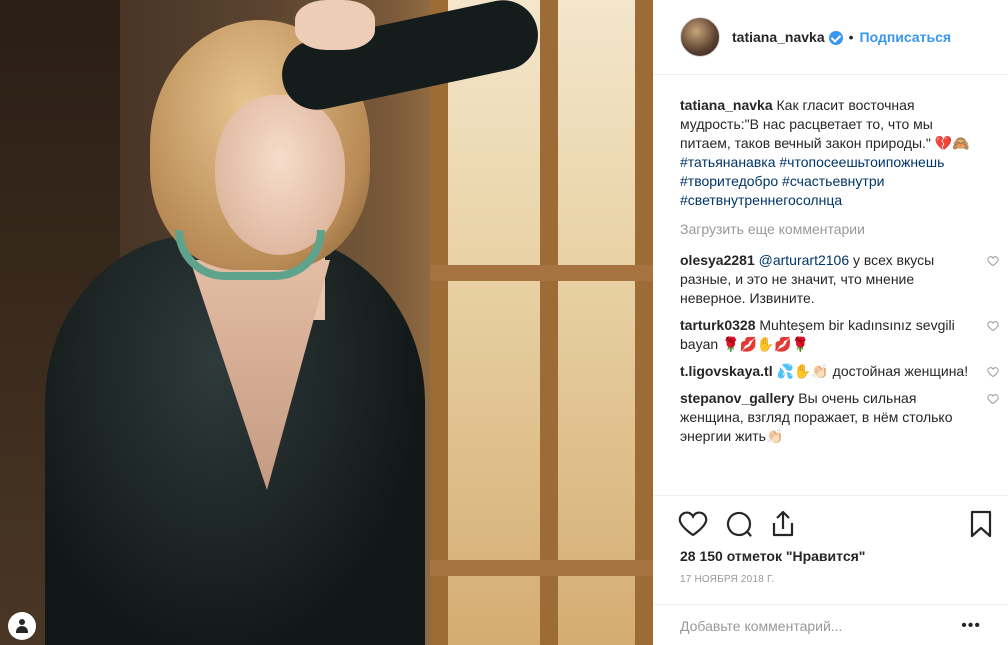 Image resolution: width=1008 pixels, height=645 pixels. I want to click on header-username: tatiana_navka, so click(778, 37).